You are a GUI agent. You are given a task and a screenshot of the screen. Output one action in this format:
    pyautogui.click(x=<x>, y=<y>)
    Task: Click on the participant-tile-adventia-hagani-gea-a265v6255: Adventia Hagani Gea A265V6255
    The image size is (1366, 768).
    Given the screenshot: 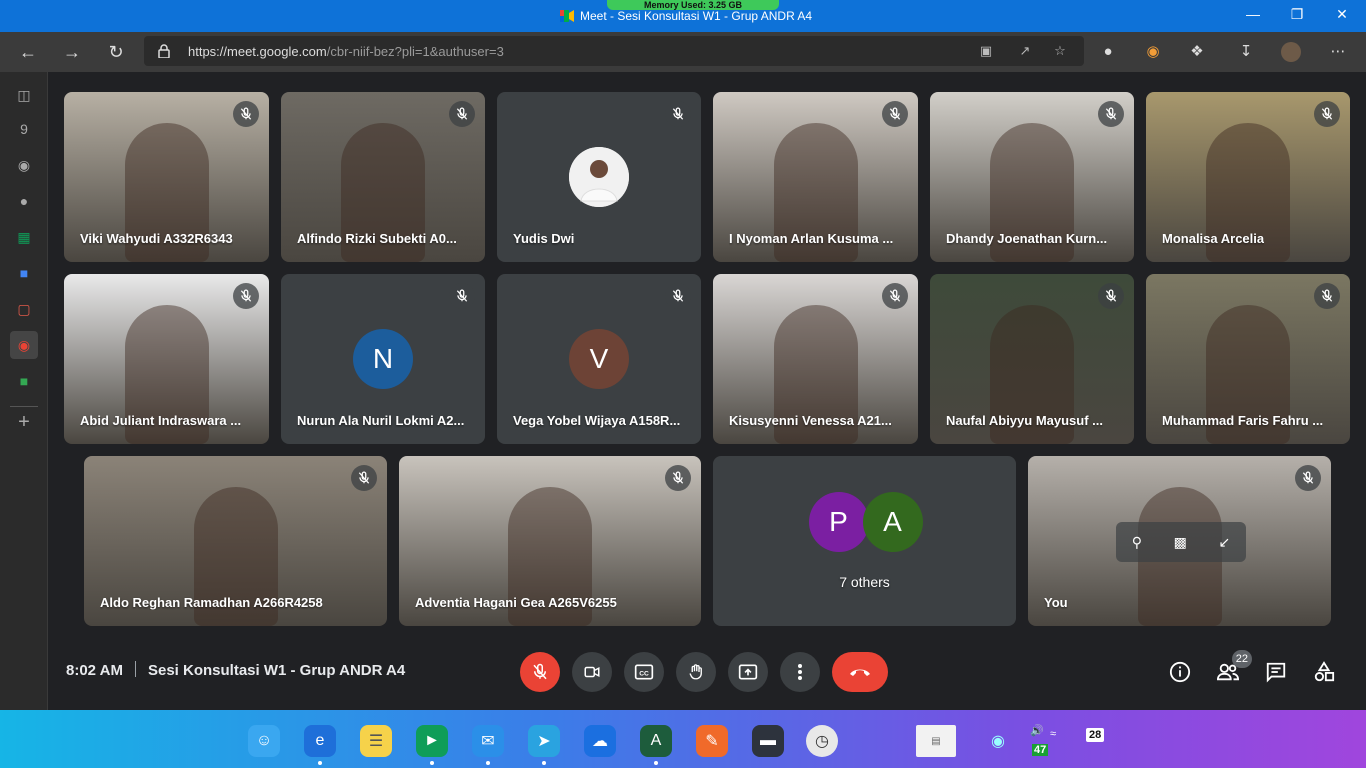 What is the action you would take?
    pyautogui.click(x=550, y=541)
    